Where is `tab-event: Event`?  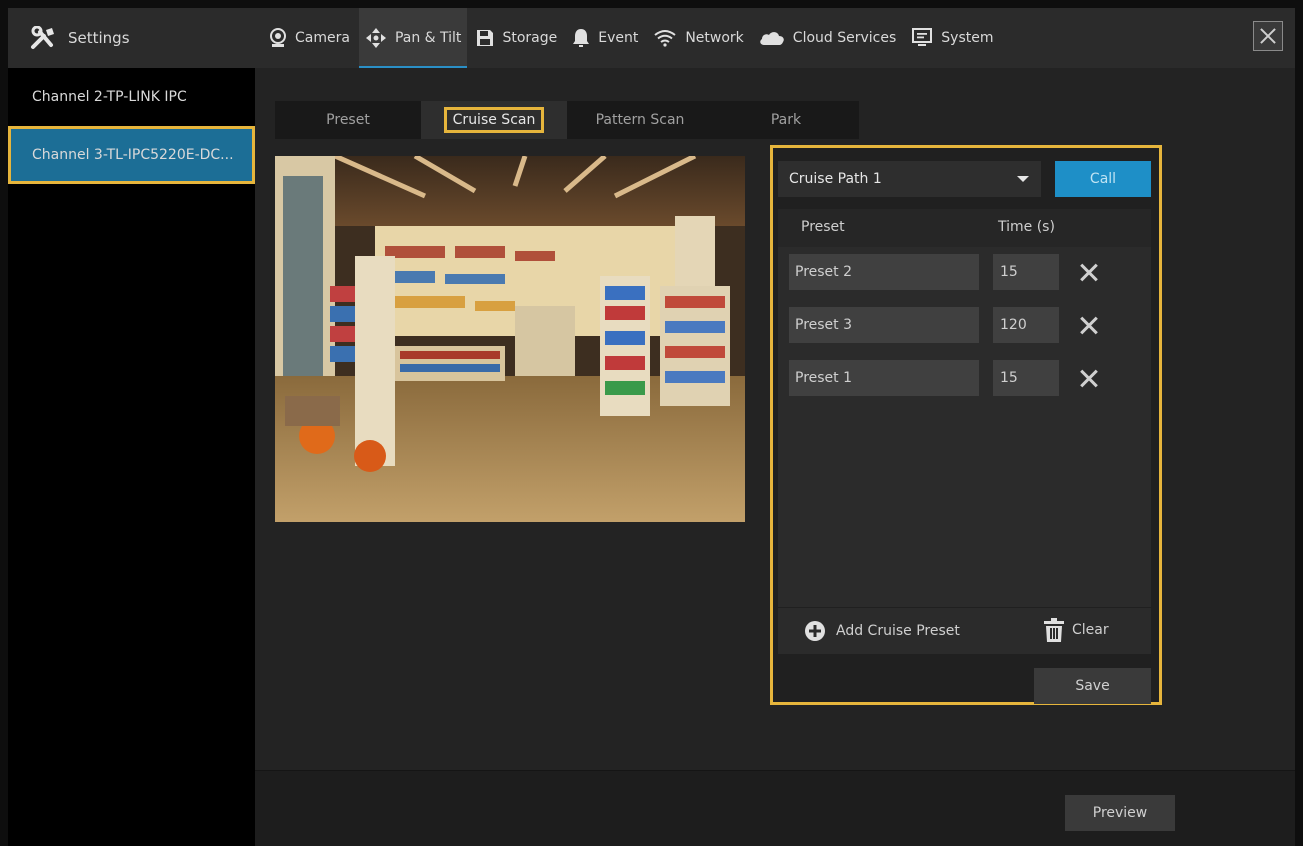
tab-event: Event is located at coordinates (605, 38).